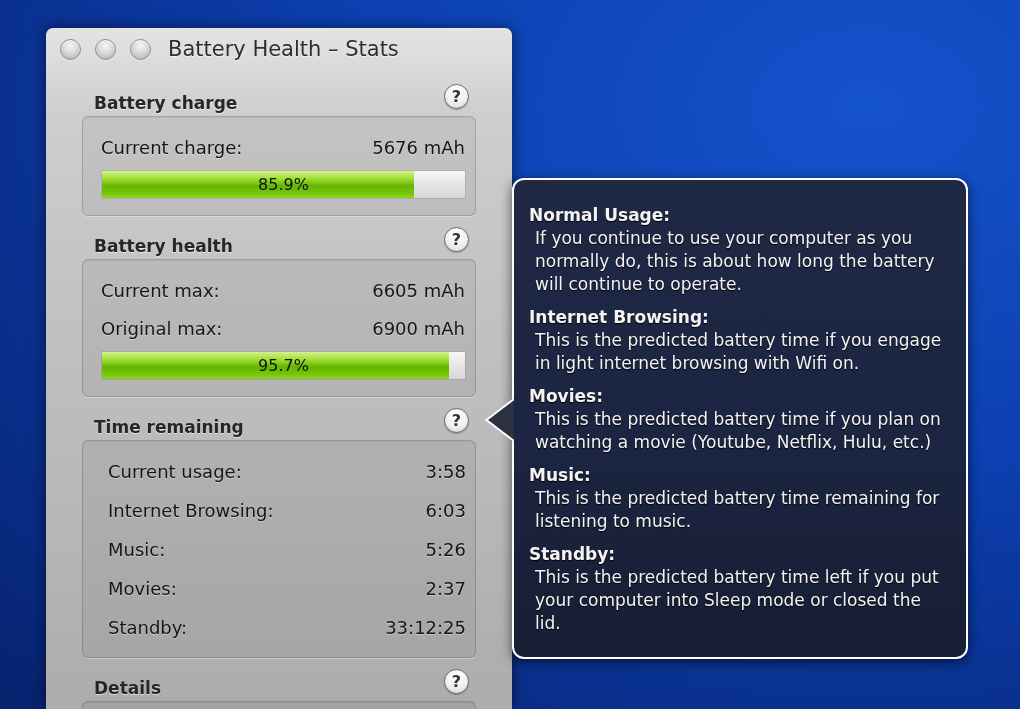 This screenshot has height=709, width=1020. I want to click on help-topic-title: Internet Browsing:, so click(619, 317).